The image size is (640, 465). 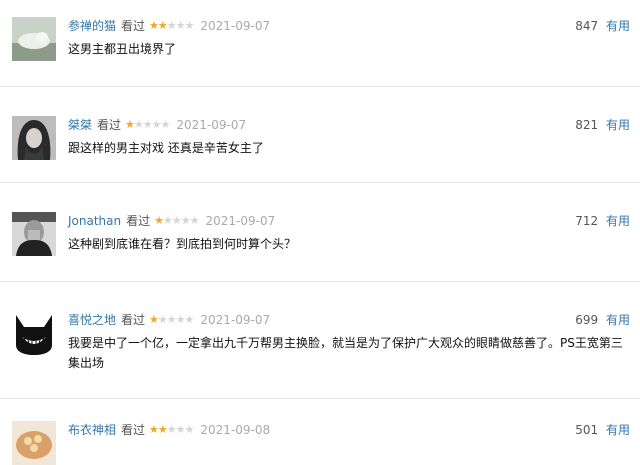 What do you see at coordinates (92, 320) in the screenshot?
I see `username-link: 喜悦之地` at bounding box center [92, 320].